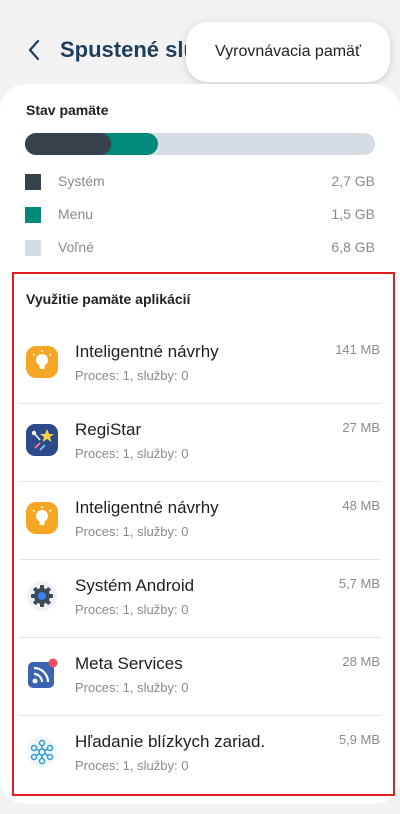 Image resolution: width=400 pixels, height=814 pixels. Describe the element at coordinates (33, 248) in the screenshot. I see `legend-swatch-free` at that location.